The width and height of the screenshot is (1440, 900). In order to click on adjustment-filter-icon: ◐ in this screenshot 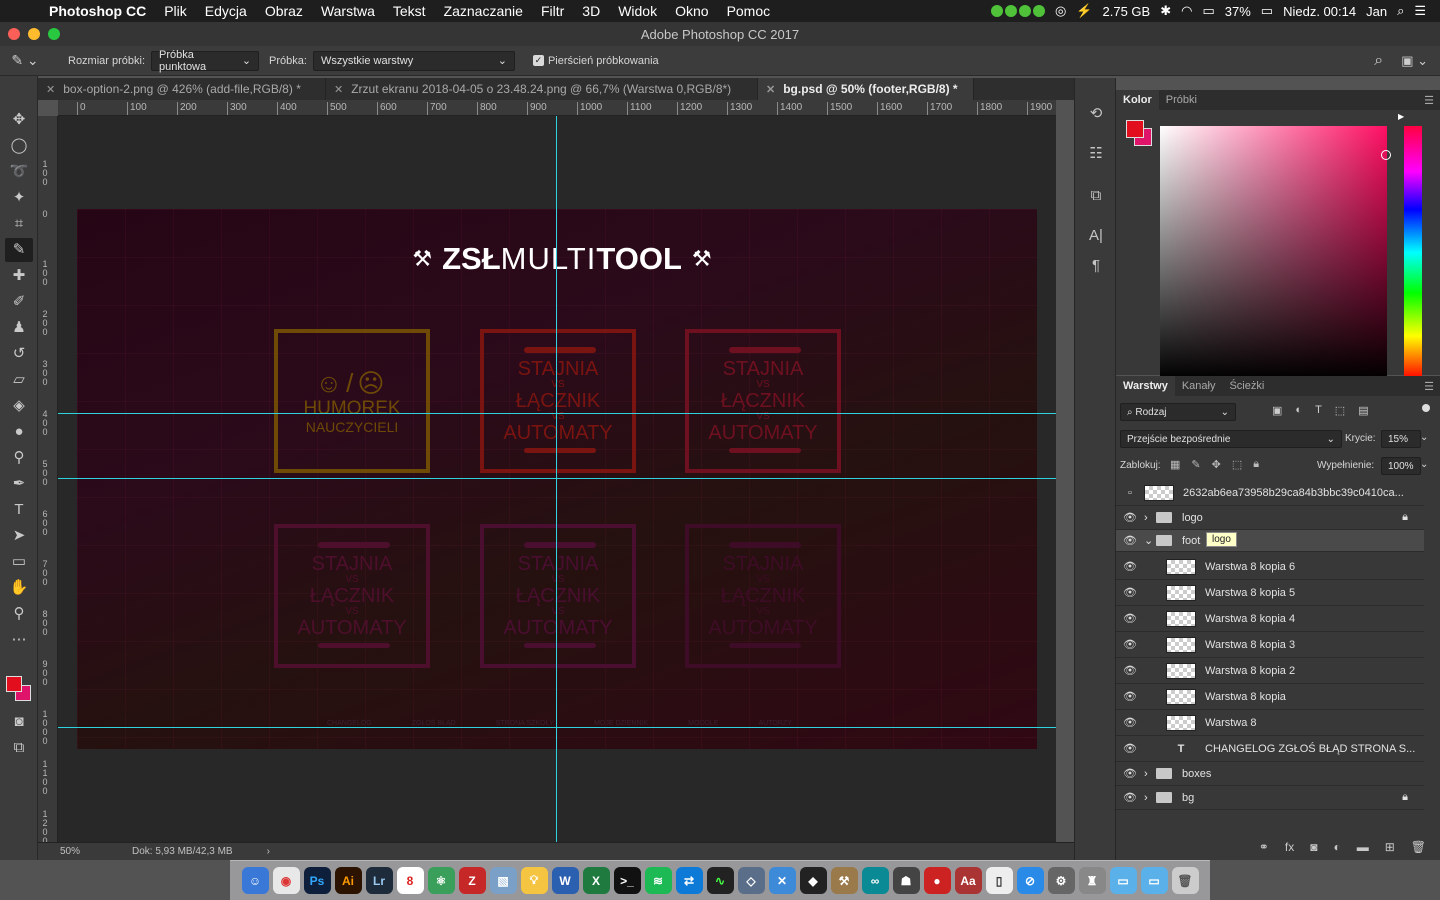, I will do `click(1298, 410)`.